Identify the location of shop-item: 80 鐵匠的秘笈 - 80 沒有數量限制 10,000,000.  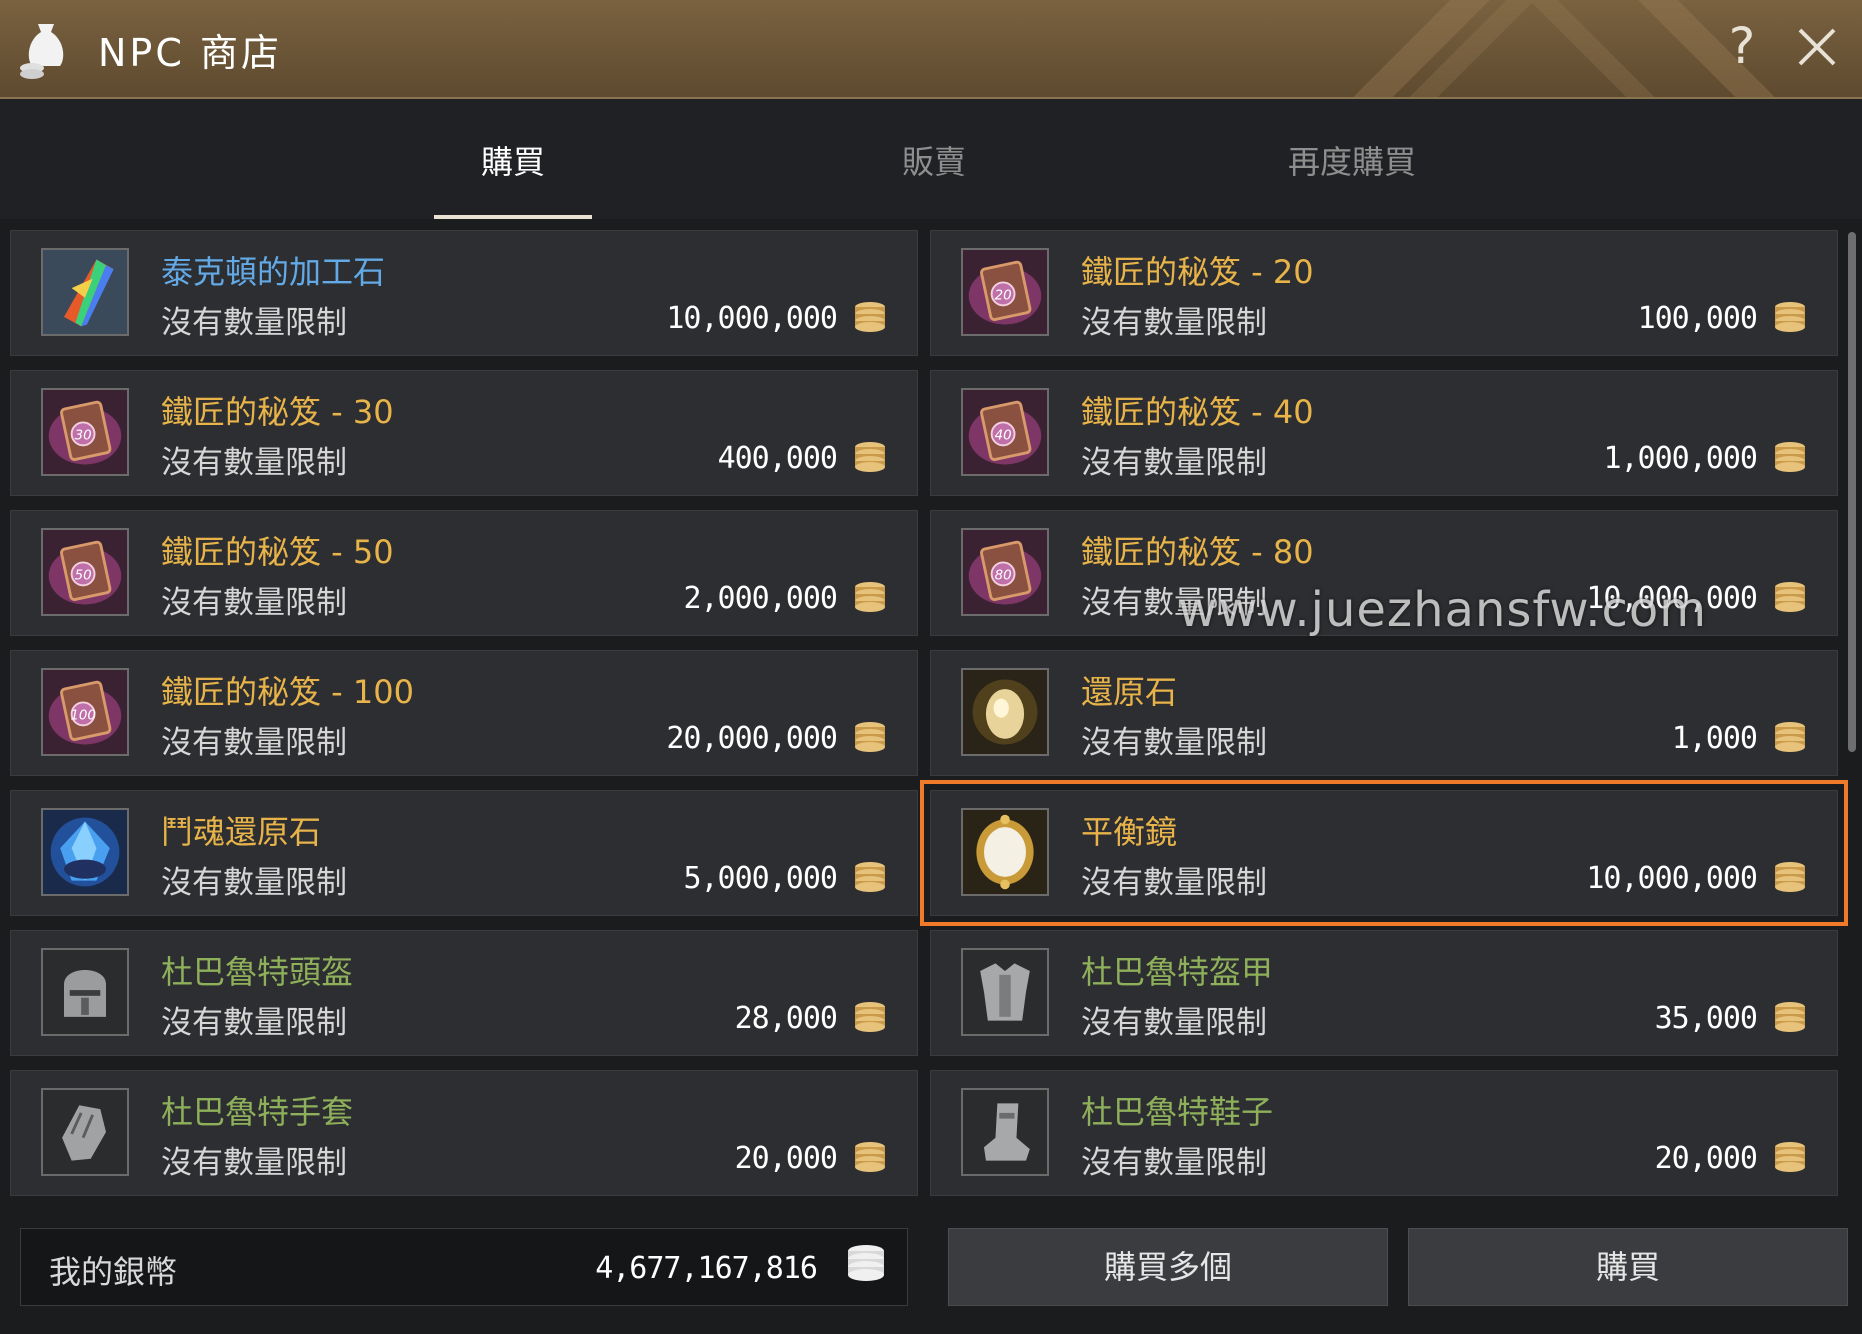
(1384, 573).